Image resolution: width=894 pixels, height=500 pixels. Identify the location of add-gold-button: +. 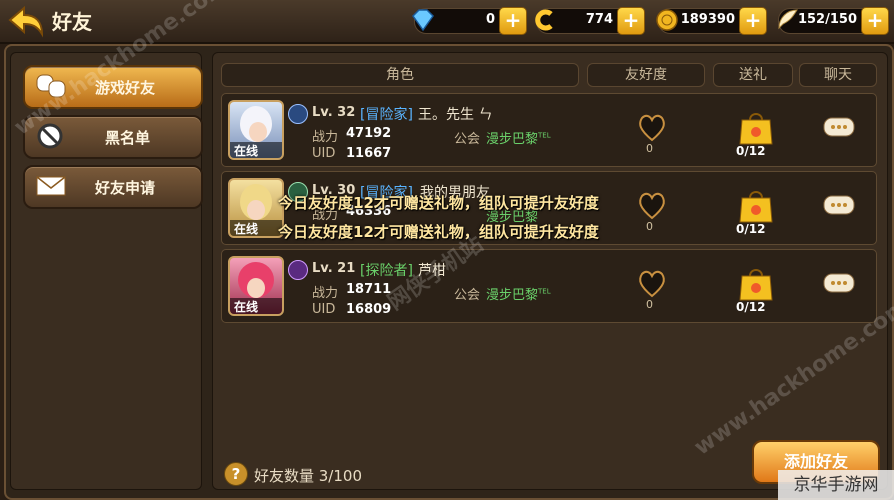
(753, 21).